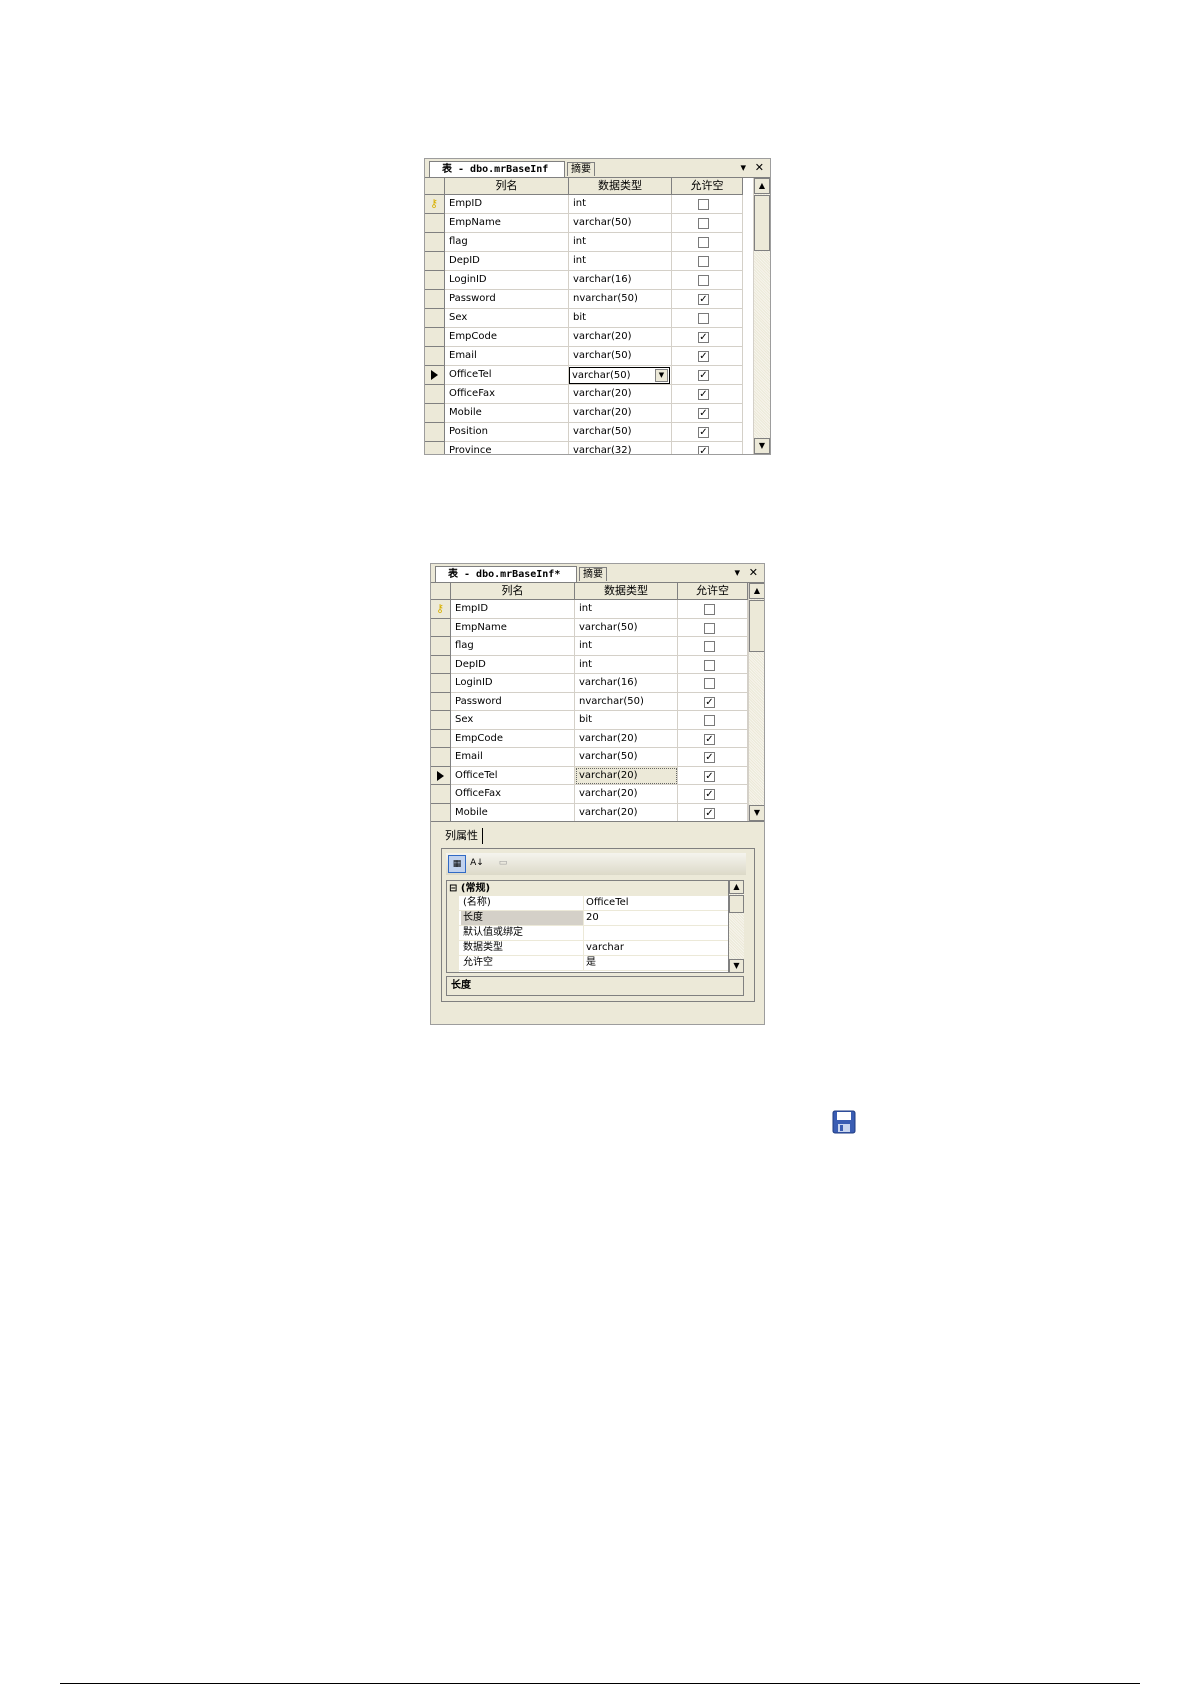 This screenshot has height=1685, width=1192. I want to click on table-row: OfficeTel varchar(20) ✓, so click(589, 775).